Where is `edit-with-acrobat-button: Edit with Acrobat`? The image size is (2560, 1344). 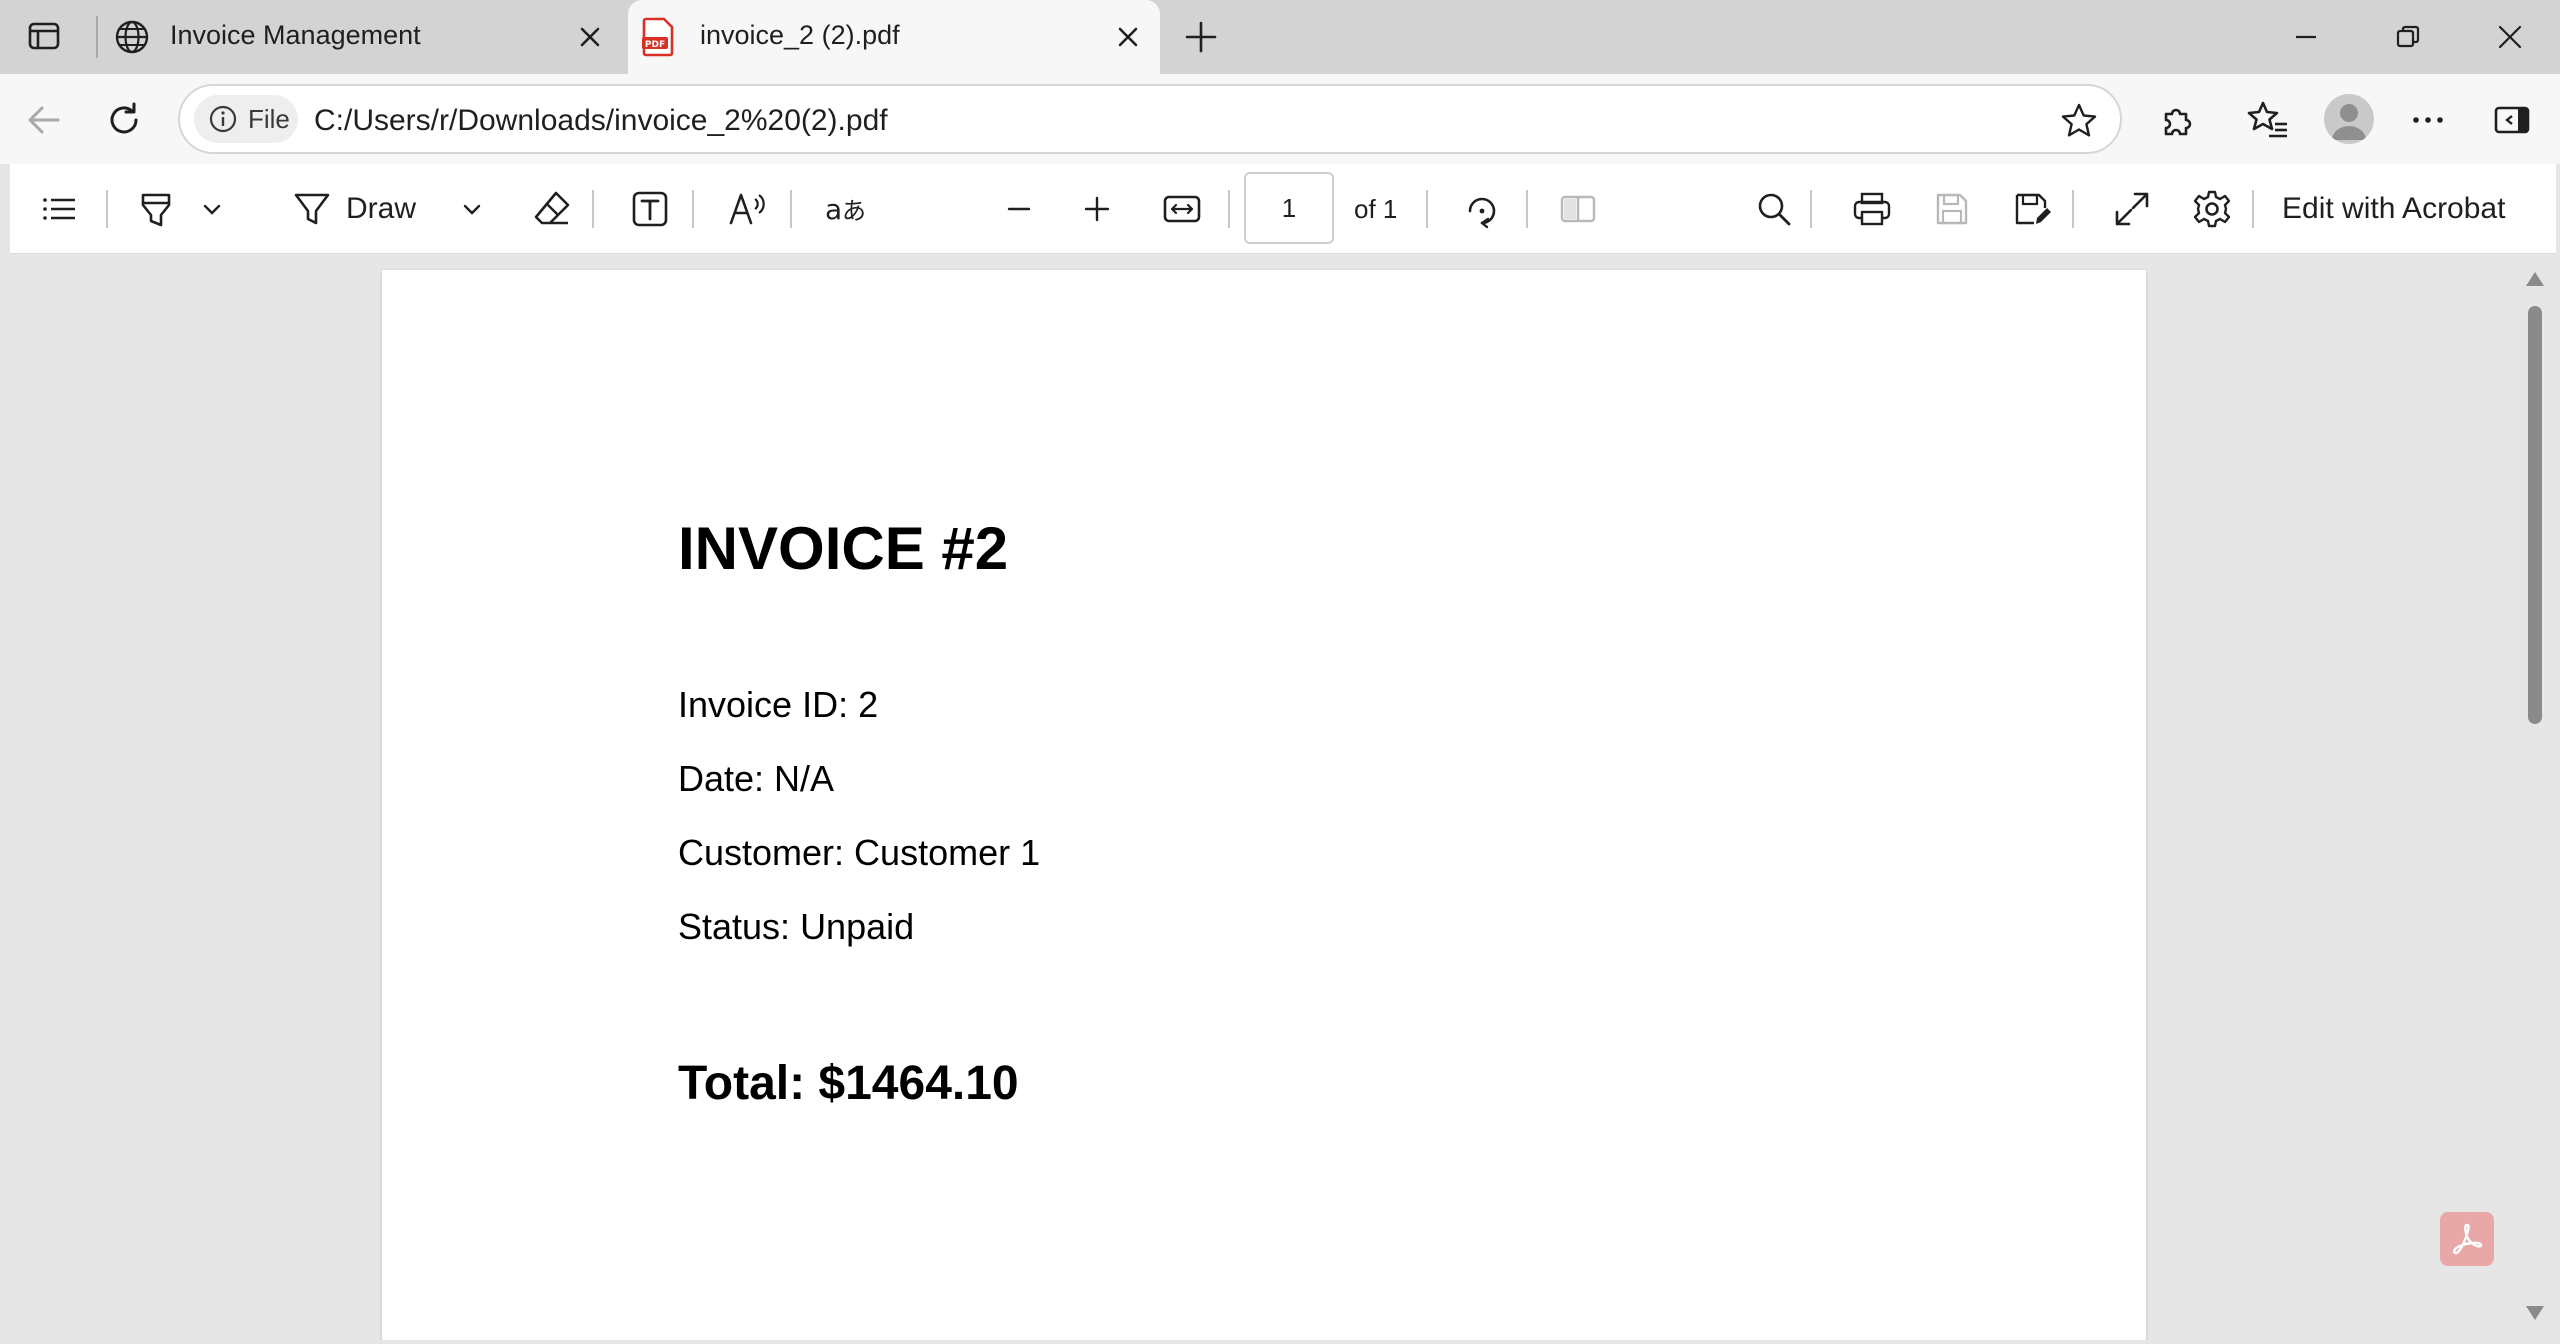
edit-with-acrobat-button: Edit with Acrobat is located at coordinates (2412, 209).